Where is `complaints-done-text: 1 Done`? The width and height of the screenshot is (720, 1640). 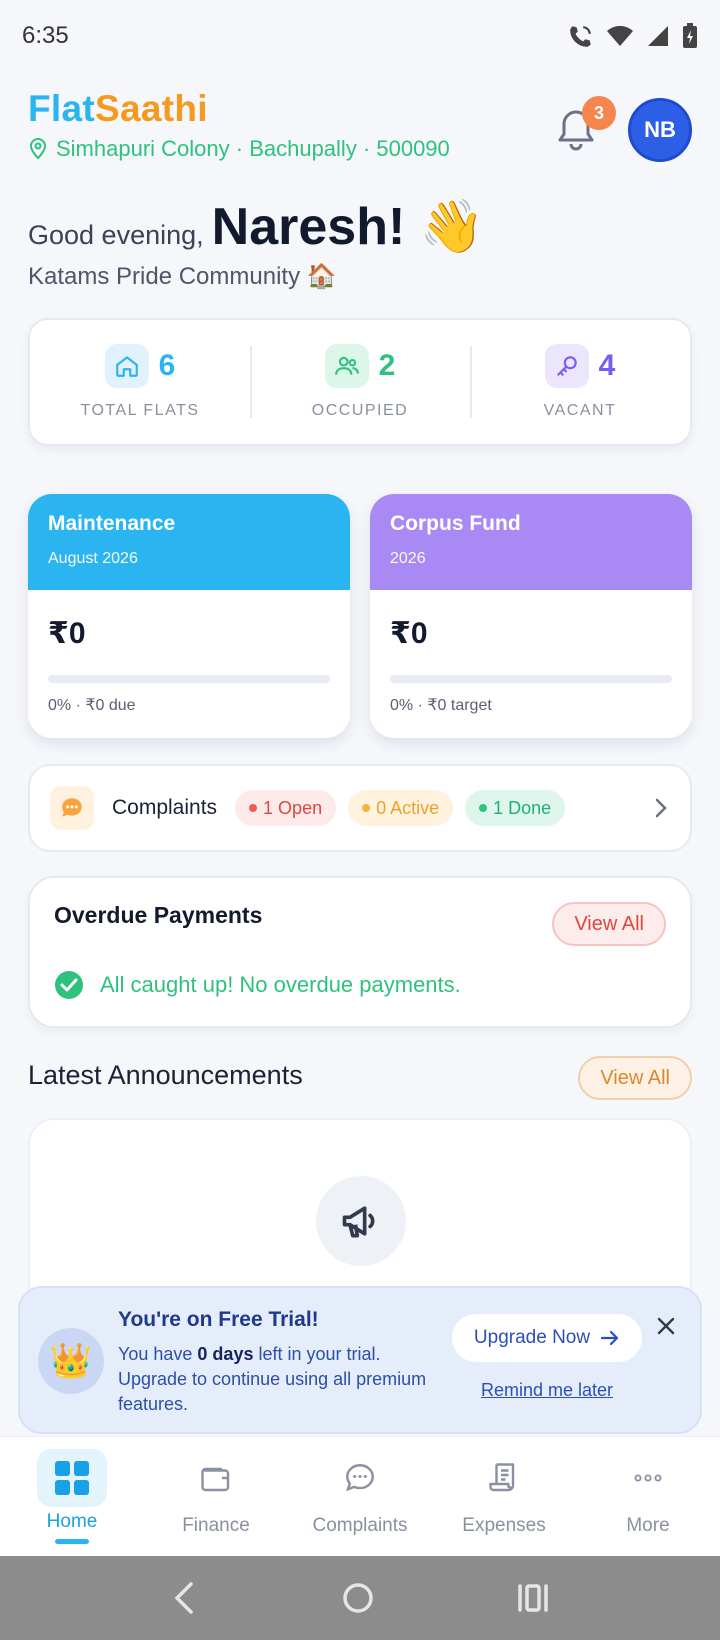 complaints-done-text: 1 Done is located at coordinates (522, 807).